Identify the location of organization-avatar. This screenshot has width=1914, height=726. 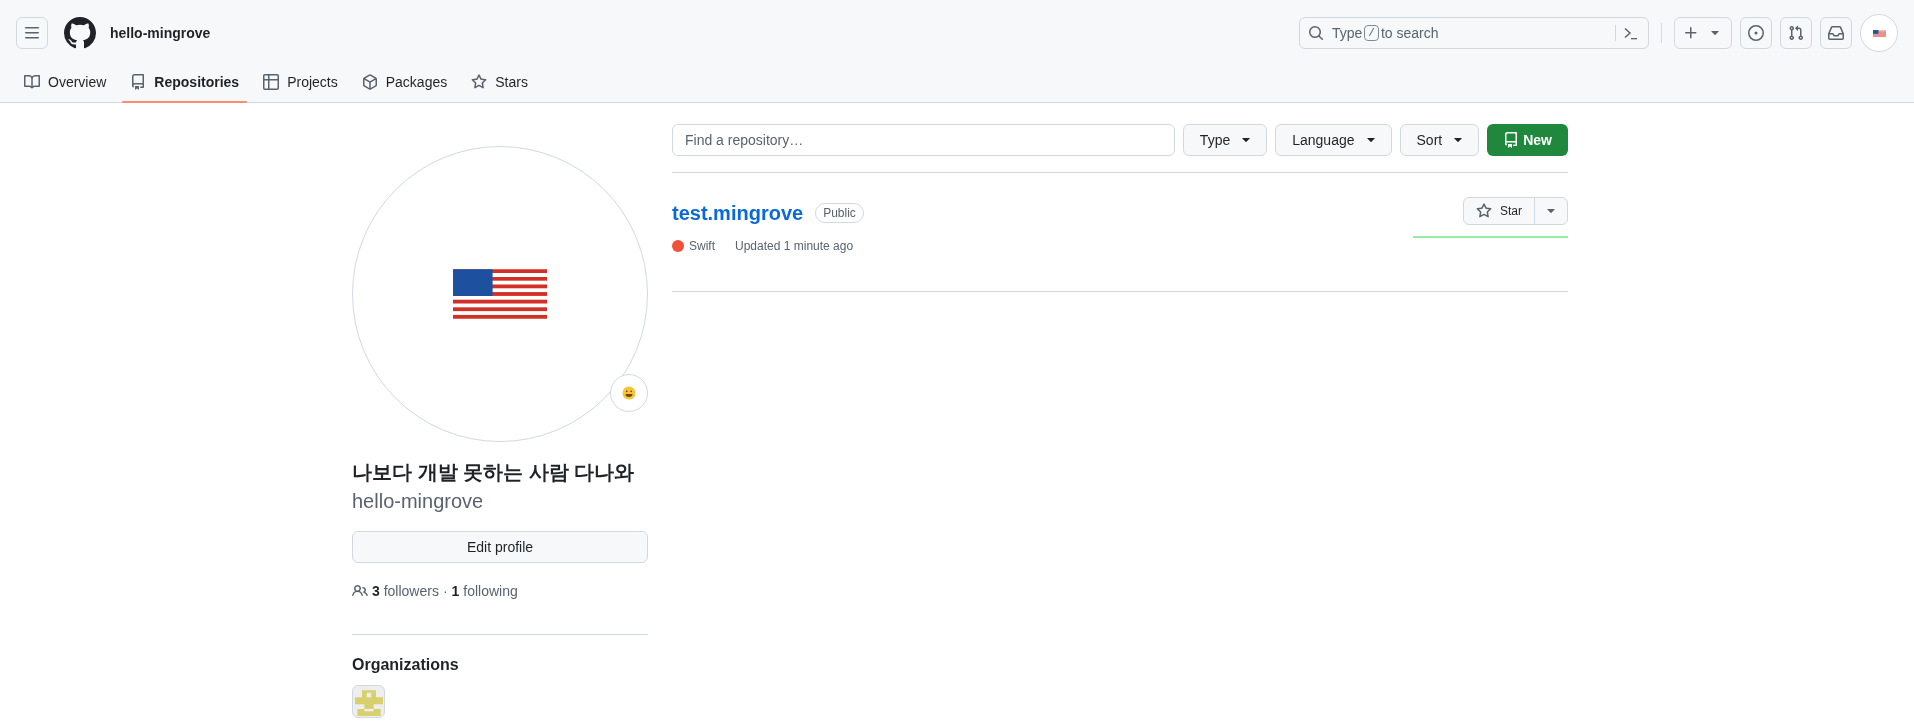
(368, 701).